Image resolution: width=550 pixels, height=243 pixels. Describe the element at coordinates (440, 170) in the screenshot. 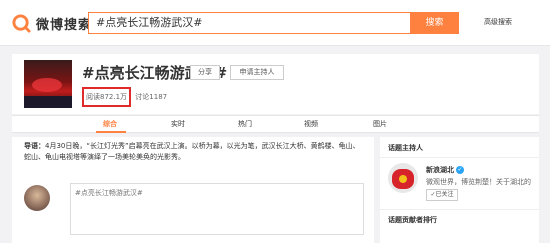

I see `host-name-text: 新浪湖北` at that location.